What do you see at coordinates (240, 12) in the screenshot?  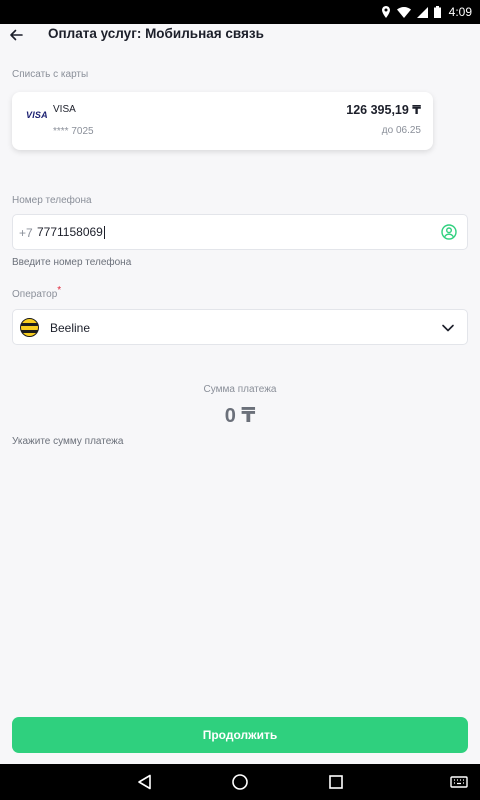 I see `status-bar: 4:09` at bounding box center [240, 12].